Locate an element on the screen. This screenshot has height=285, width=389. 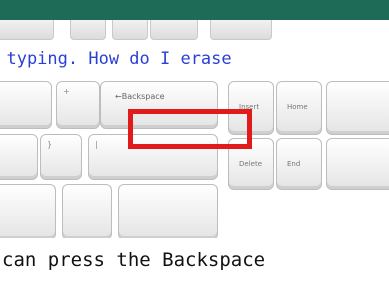
key-end: End is located at coordinates (299, 164).